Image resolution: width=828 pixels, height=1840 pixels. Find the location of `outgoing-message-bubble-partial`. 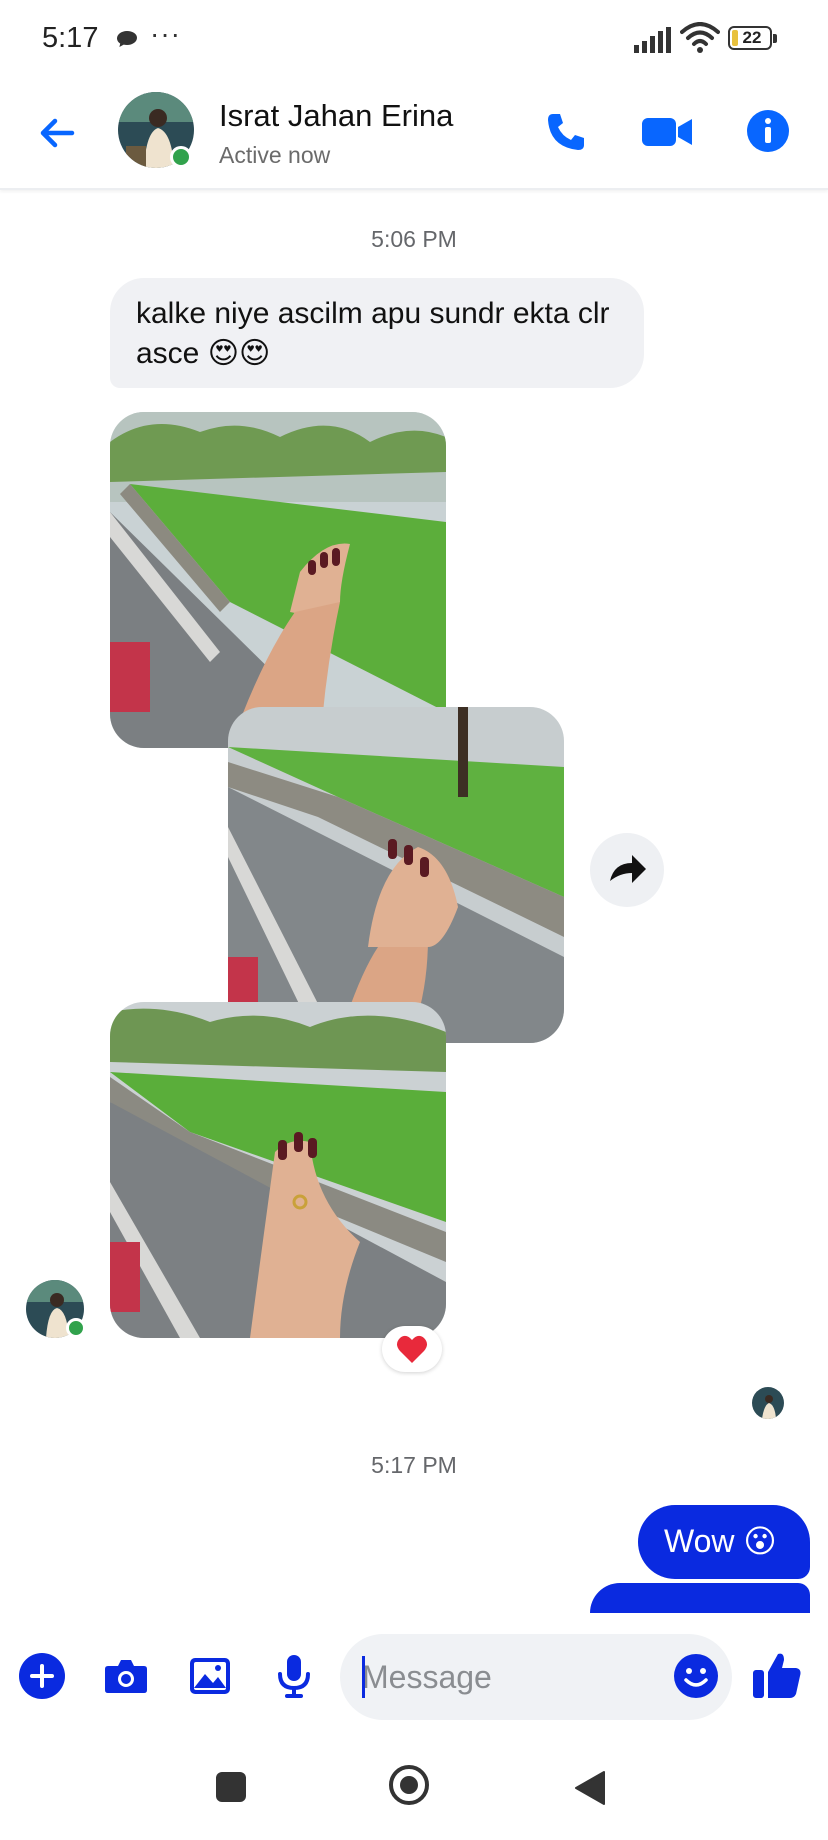

outgoing-message-bubble-partial is located at coordinates (700, 1598).